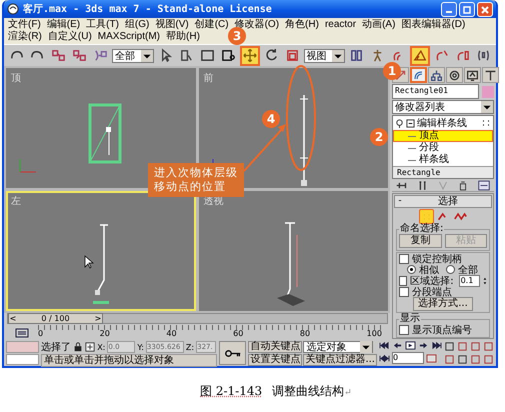 The width and height of the screenshot is (505, 412). Describe the element at coordinates (469, 280) in the screenshot. I see `area-threshold-spinner: 0.1` at that location.